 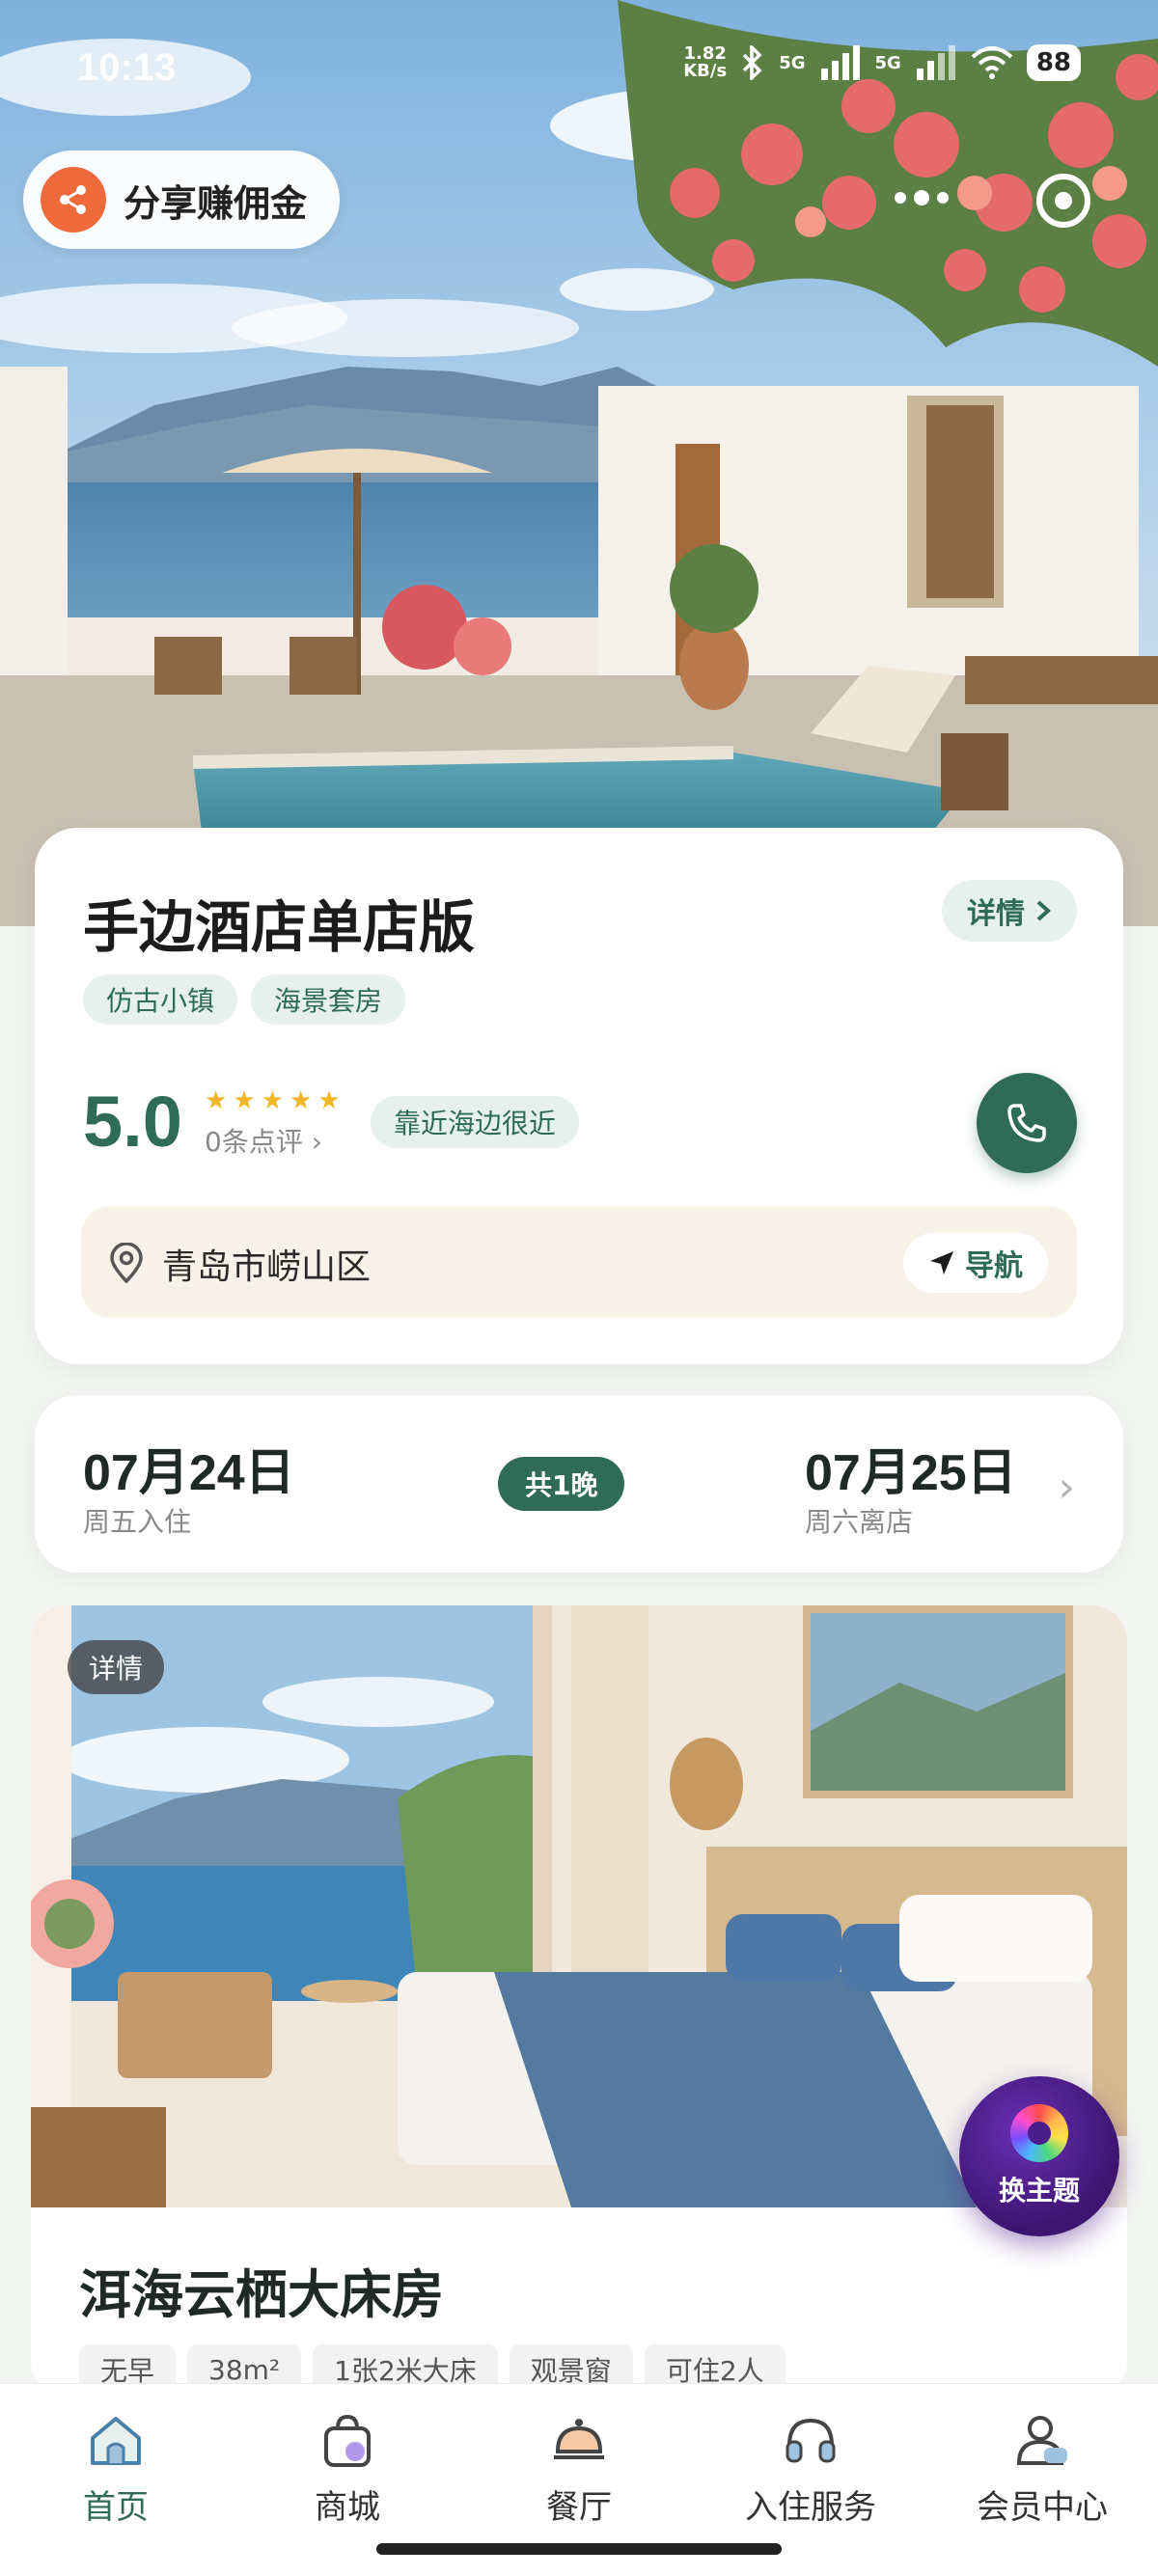 What do you see at coordinates (116, 2441) in the screenshot?
I see `home-icon` at bounding box center [116, 2441].